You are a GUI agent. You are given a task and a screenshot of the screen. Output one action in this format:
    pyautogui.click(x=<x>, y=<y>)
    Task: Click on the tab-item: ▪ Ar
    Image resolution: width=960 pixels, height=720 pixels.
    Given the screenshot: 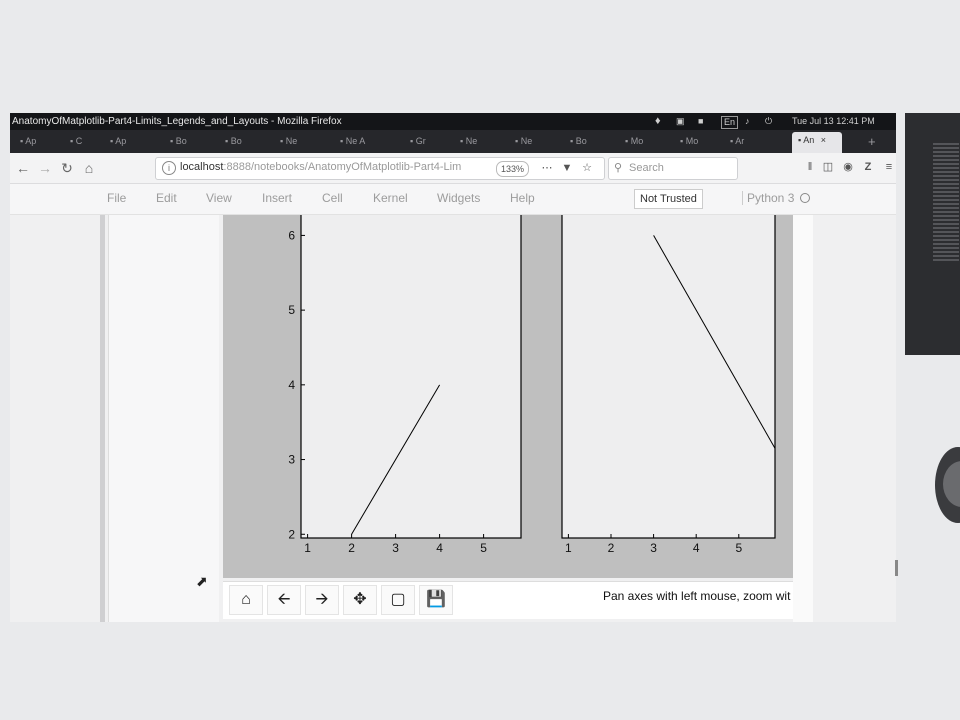 What is the action you would take?
    pyautogui.click(x=737, y=141)
    